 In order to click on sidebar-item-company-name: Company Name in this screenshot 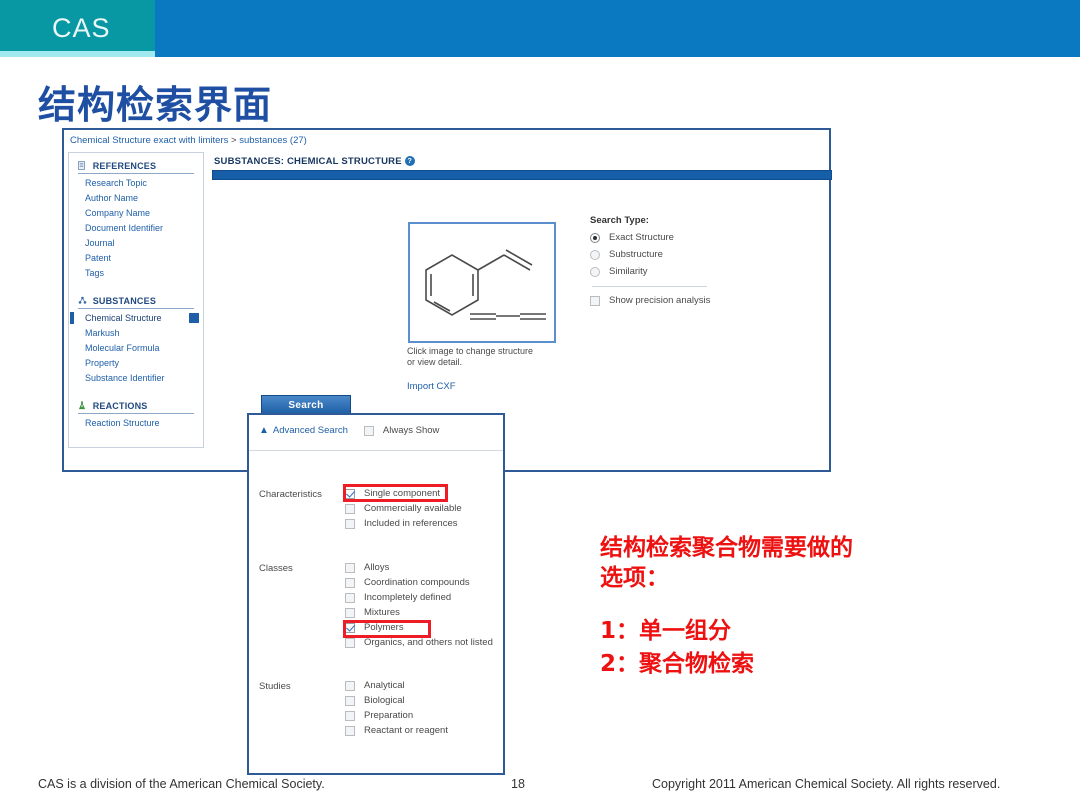, I will do `click(144, 213)`.